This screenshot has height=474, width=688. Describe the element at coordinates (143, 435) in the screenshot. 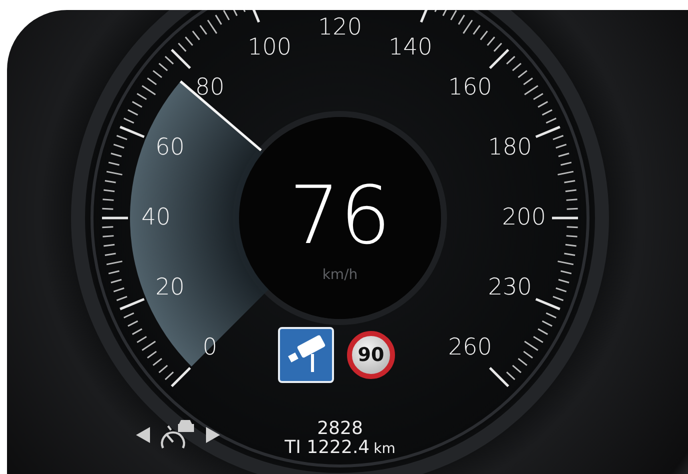

I see `left-arrow-icon` at that location.